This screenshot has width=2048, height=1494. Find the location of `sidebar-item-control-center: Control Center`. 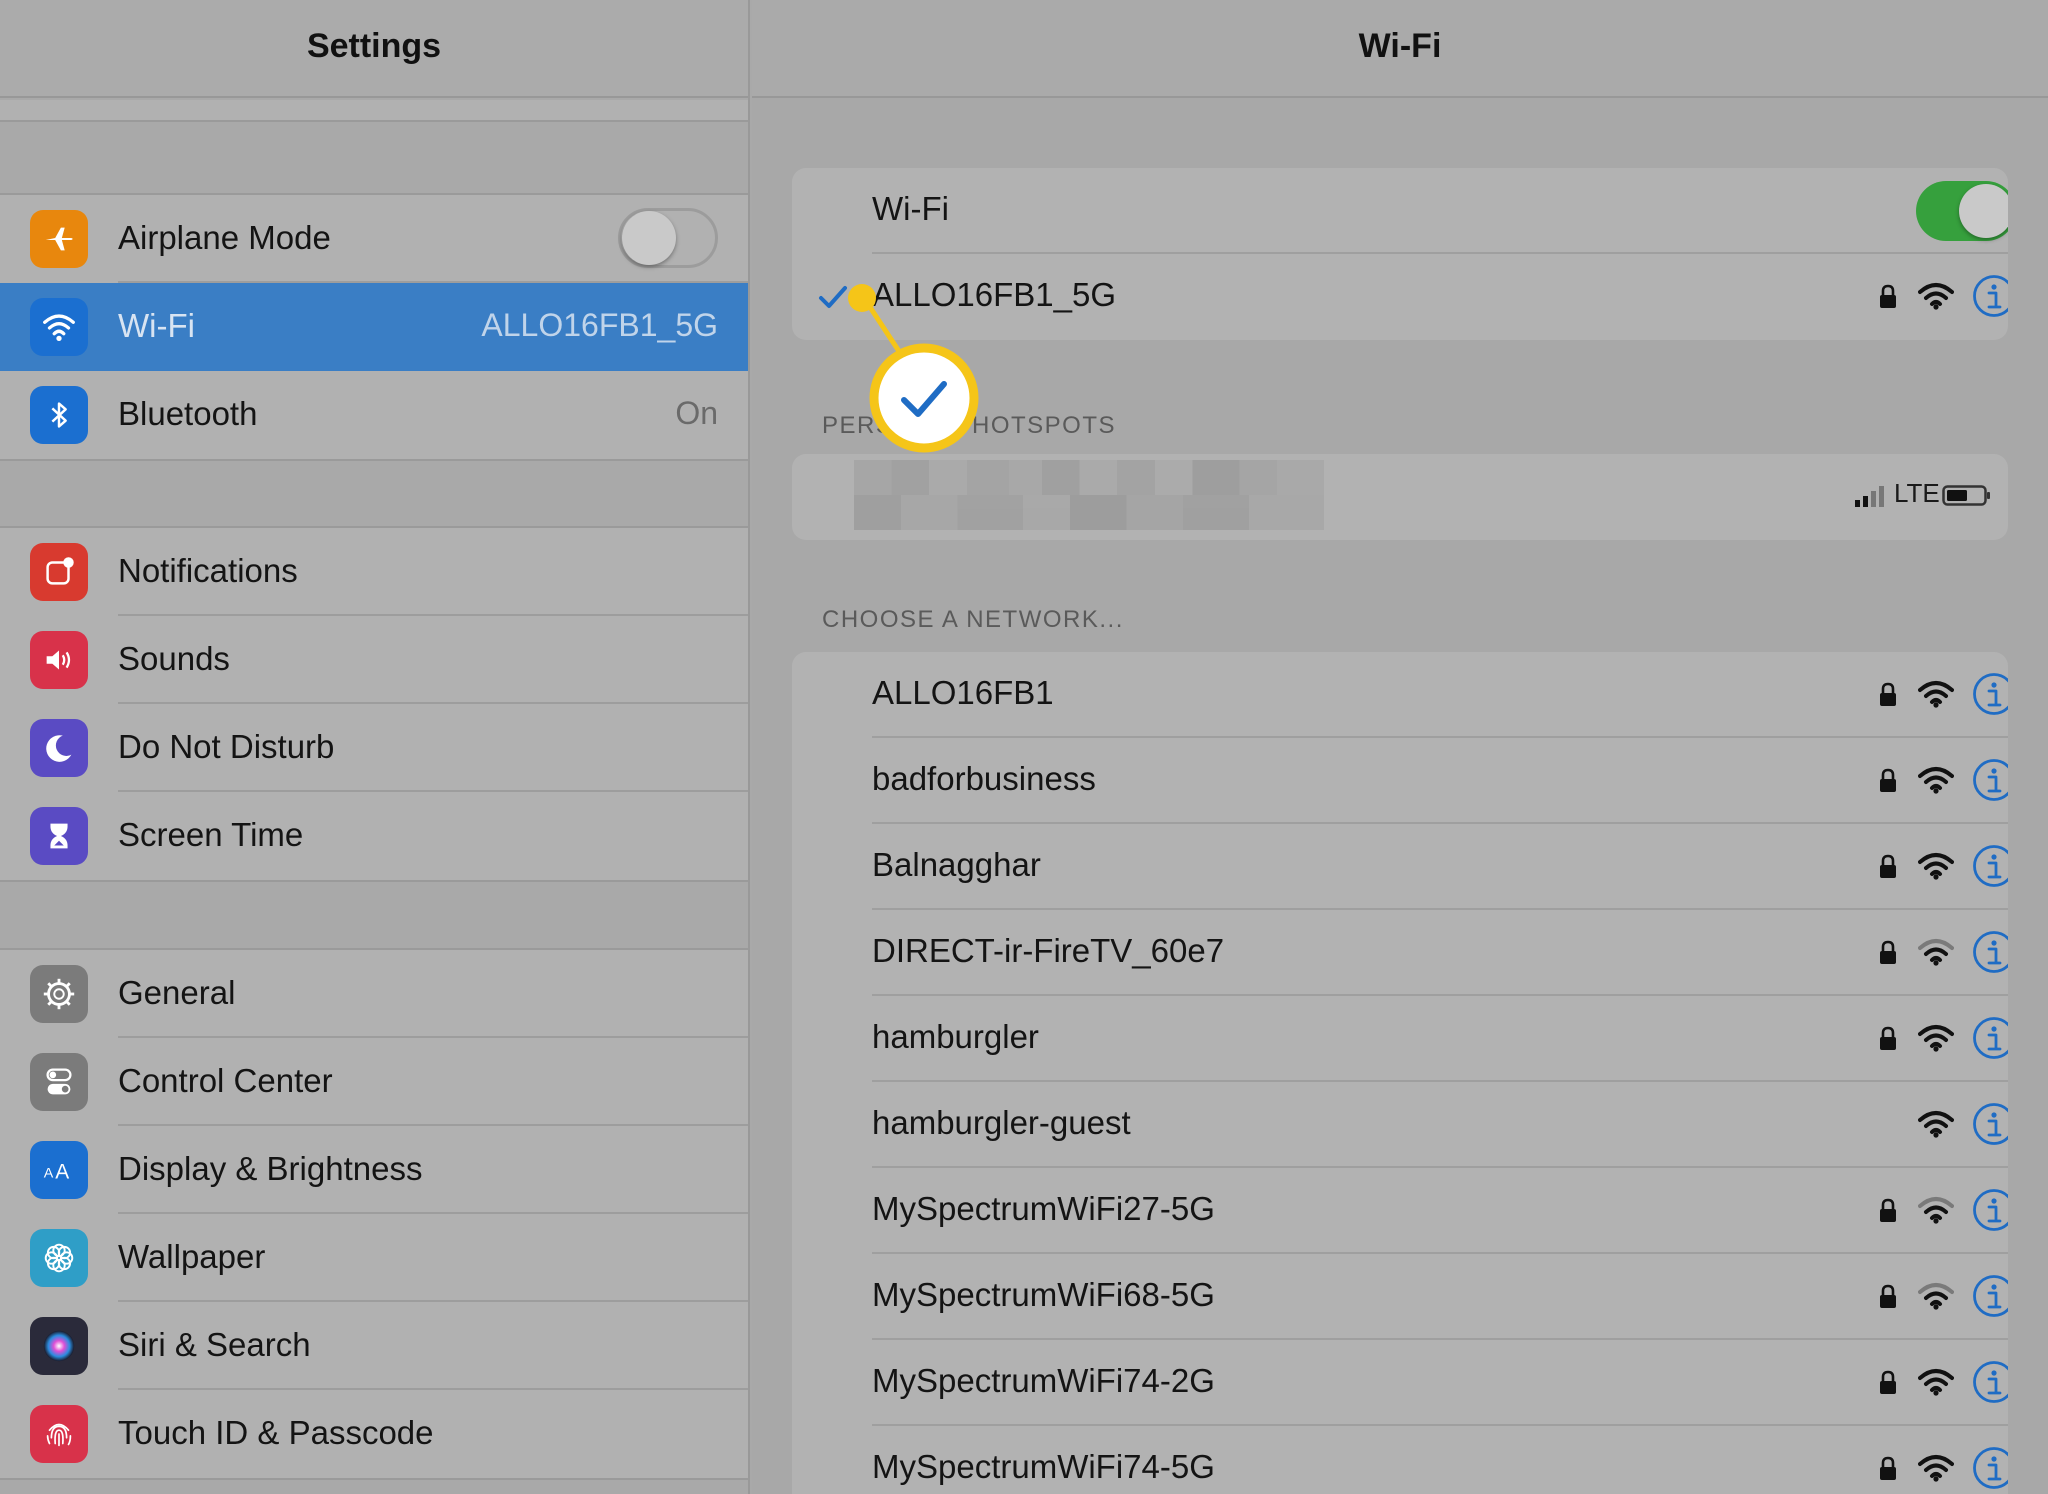

sidebar-item-control-center: Control Center is located at coordinates (374, 1082).